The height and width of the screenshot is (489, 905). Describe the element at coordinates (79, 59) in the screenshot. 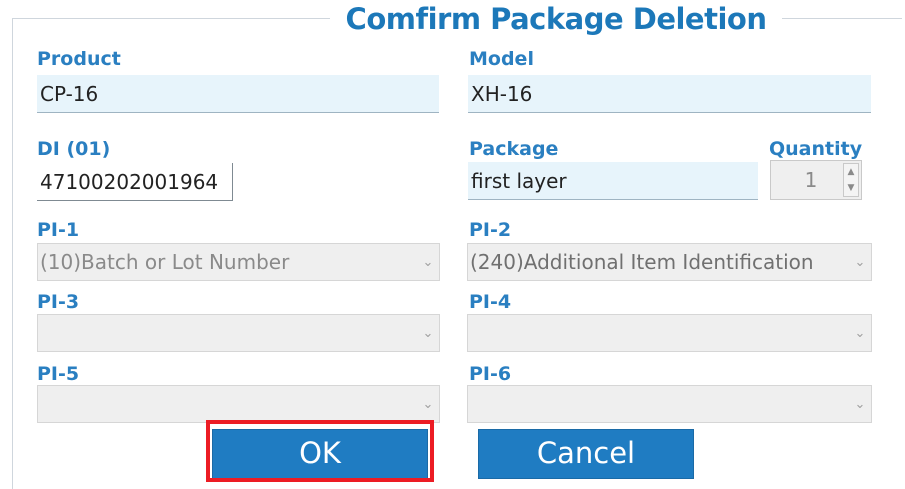

I see `product-label: Product` at that location.